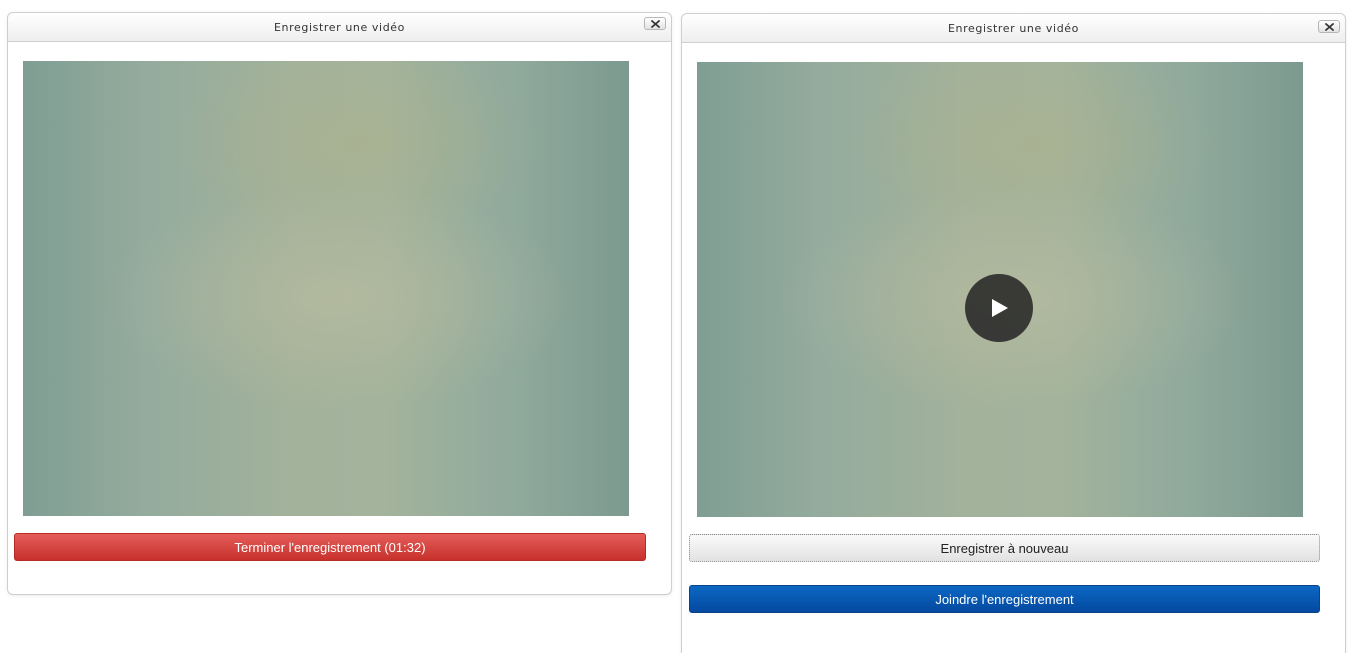  I want to click on stop-recording-button: Terminer l'enregistrement (01:32), so click(330, 547).